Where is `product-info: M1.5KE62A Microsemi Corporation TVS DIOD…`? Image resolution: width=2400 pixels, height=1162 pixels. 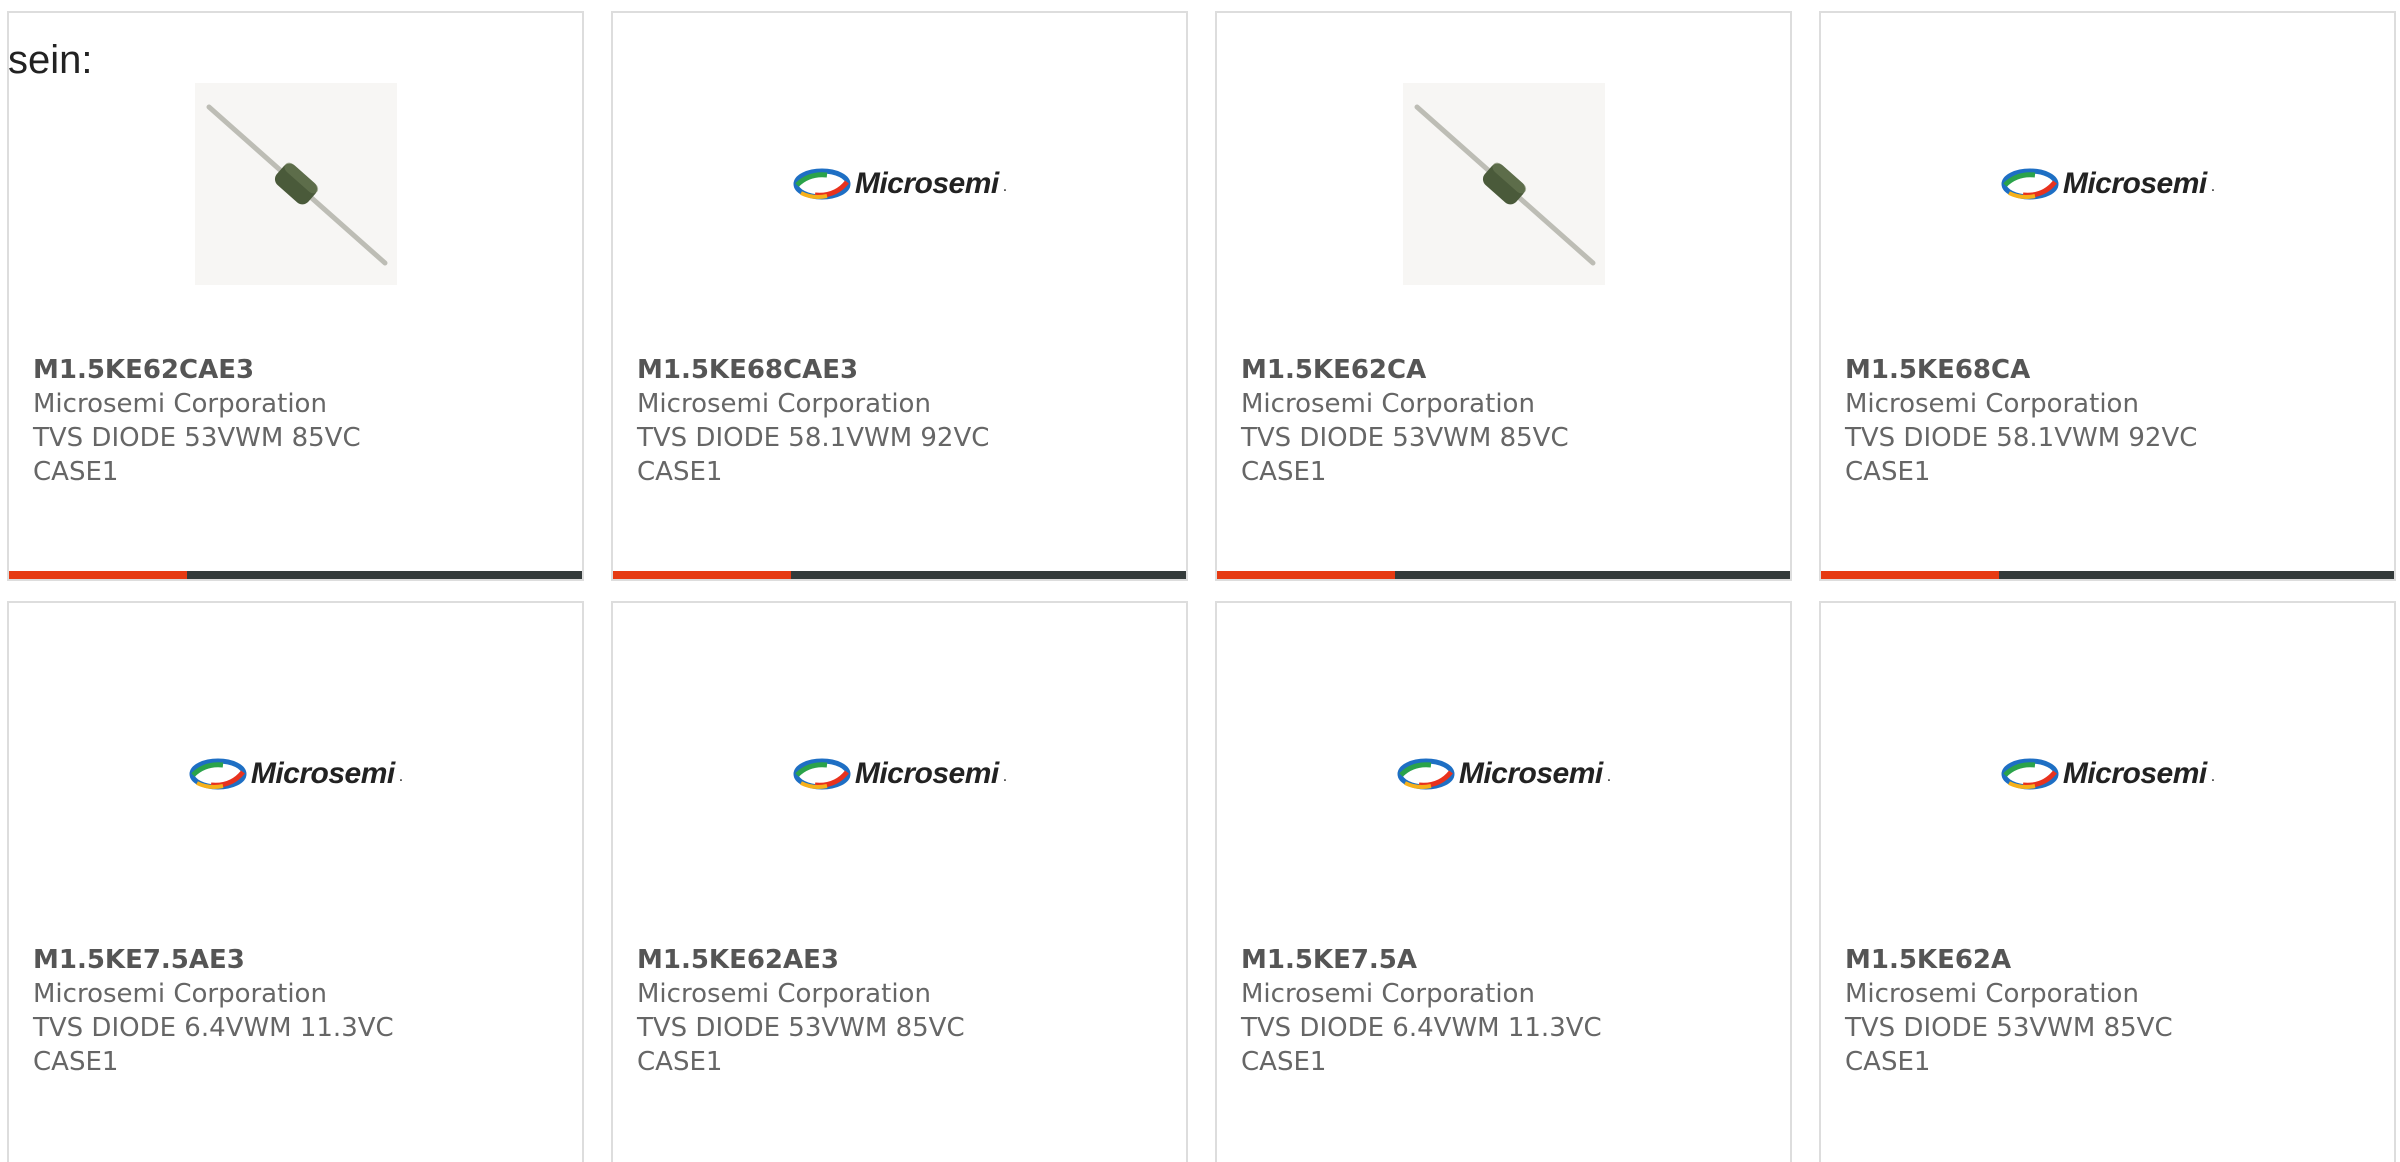
product-info: M1.5KE62A Microsemi Corporation TVS DIOD… is located at coordinates (2055, 1011).